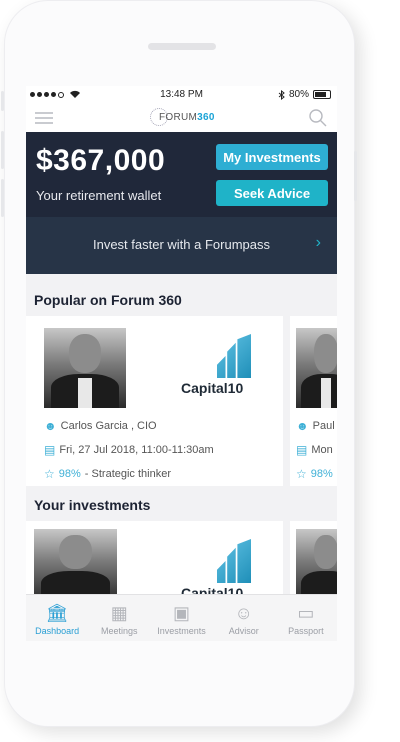 The image size is (400, 742). I want to click on forumpass-banner: Invest faster with a Forumpass ›, so click(181, 245).